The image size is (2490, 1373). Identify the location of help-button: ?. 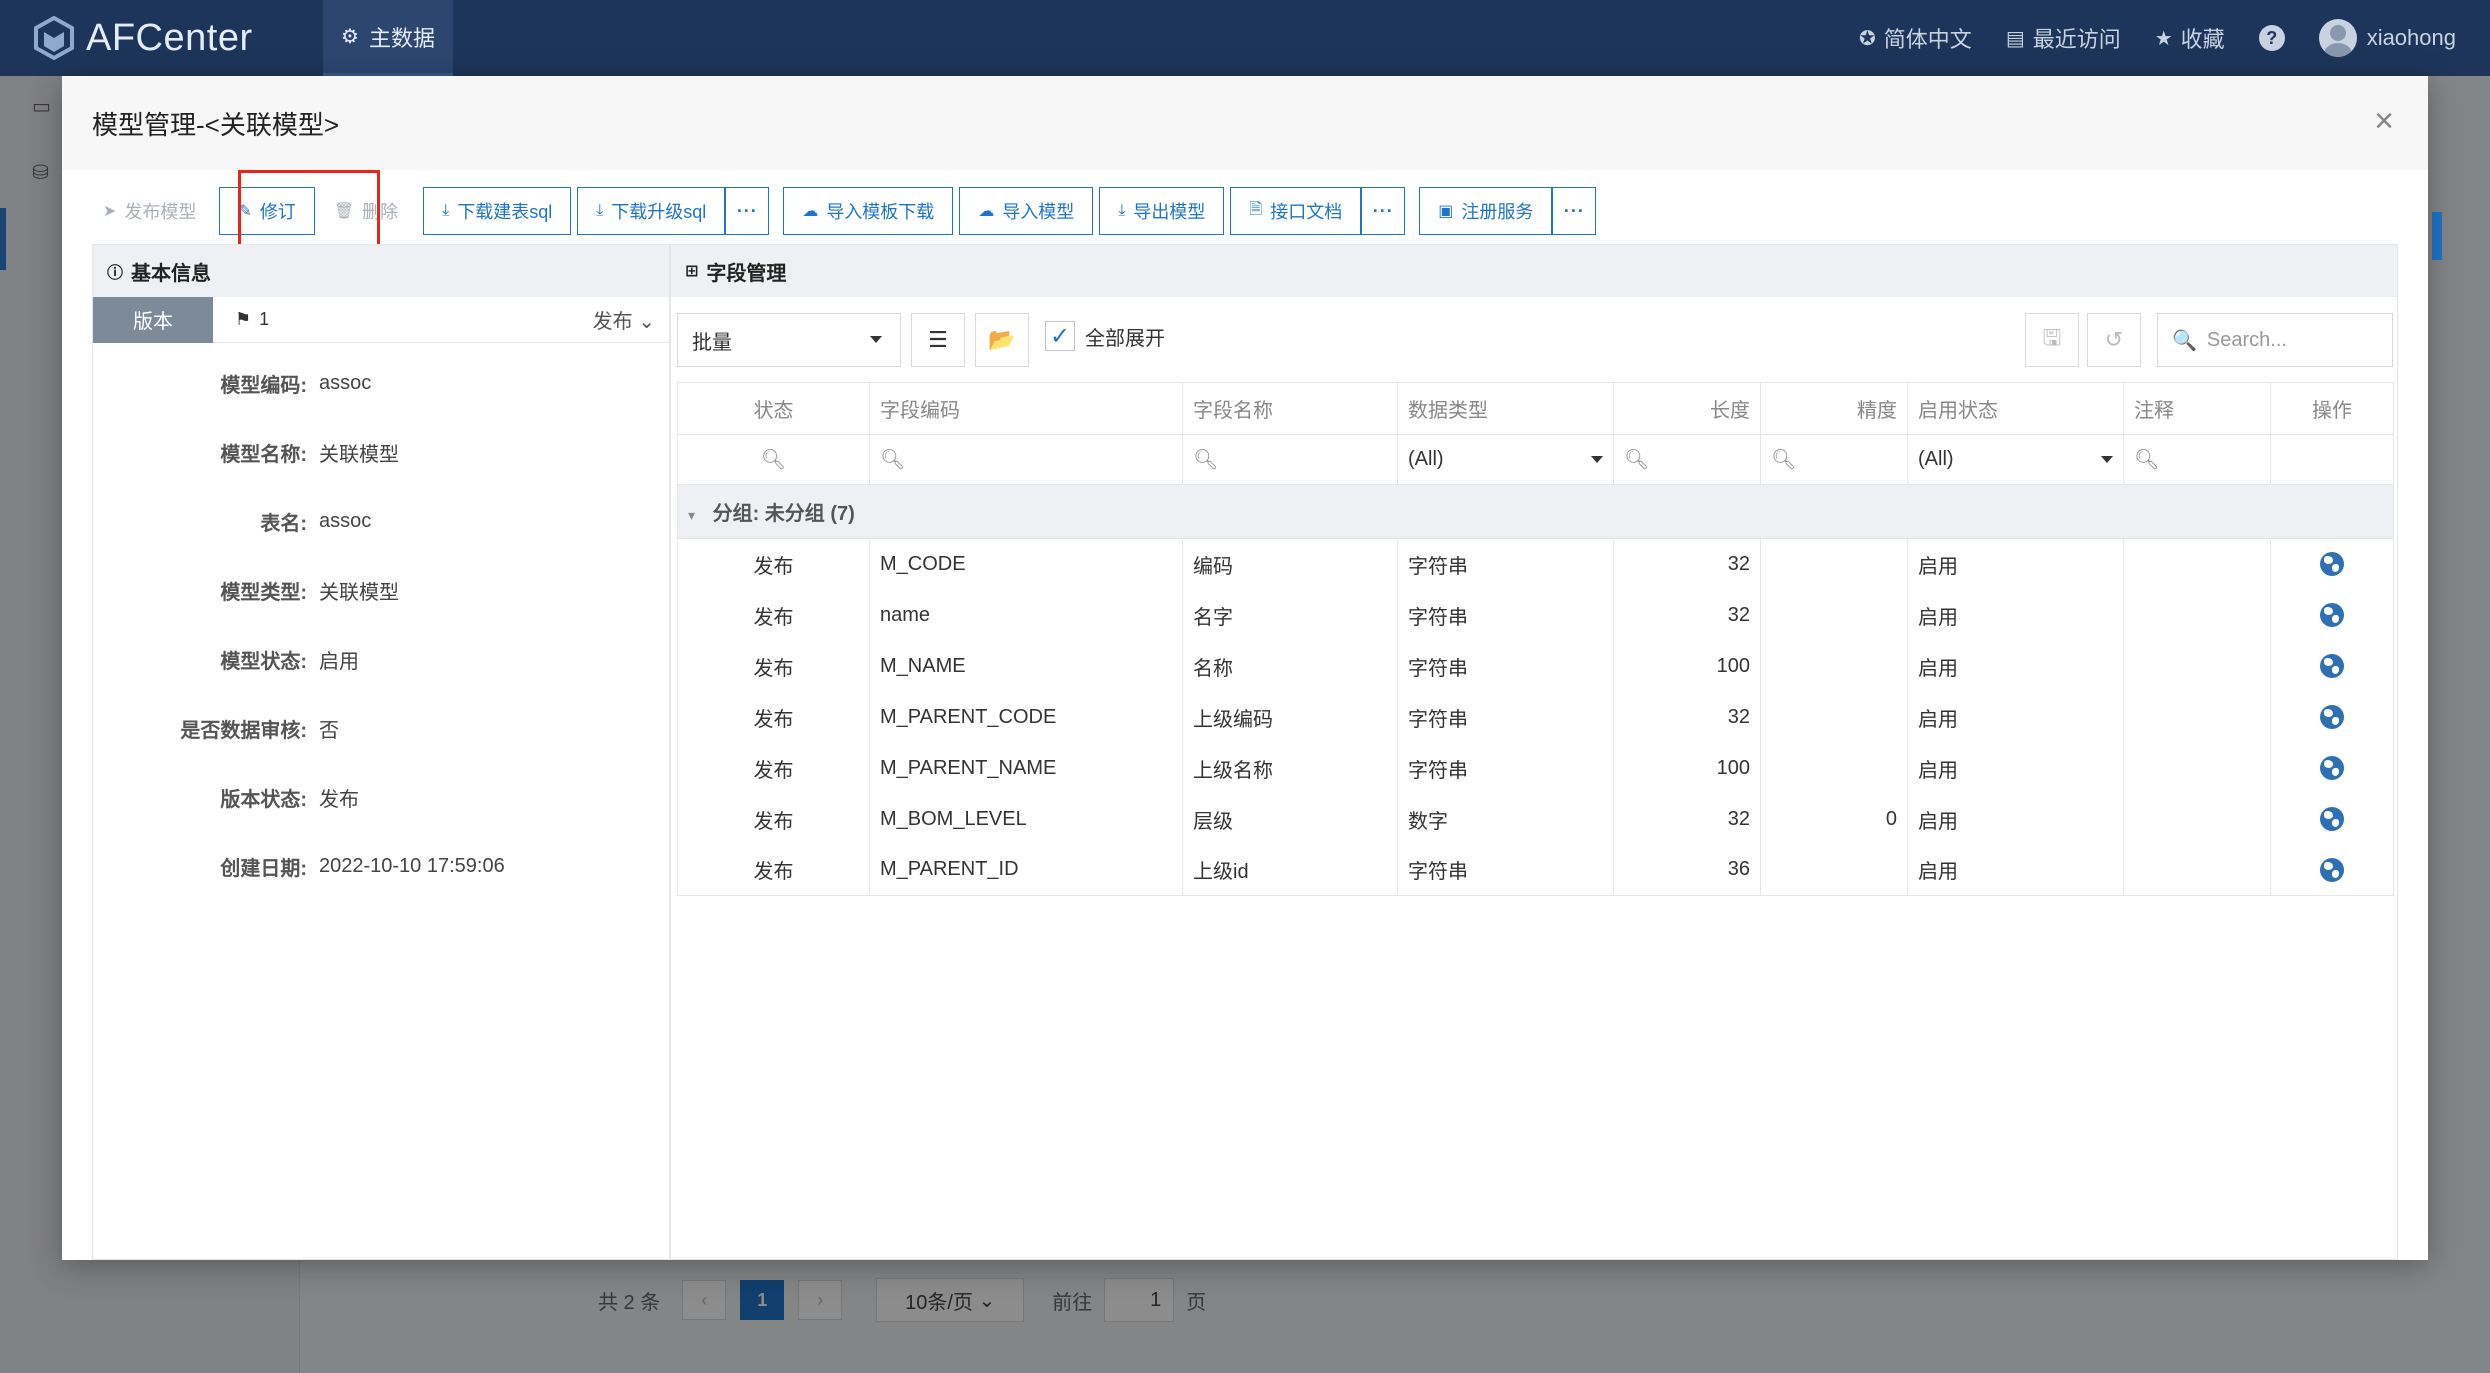
(2271, 38).